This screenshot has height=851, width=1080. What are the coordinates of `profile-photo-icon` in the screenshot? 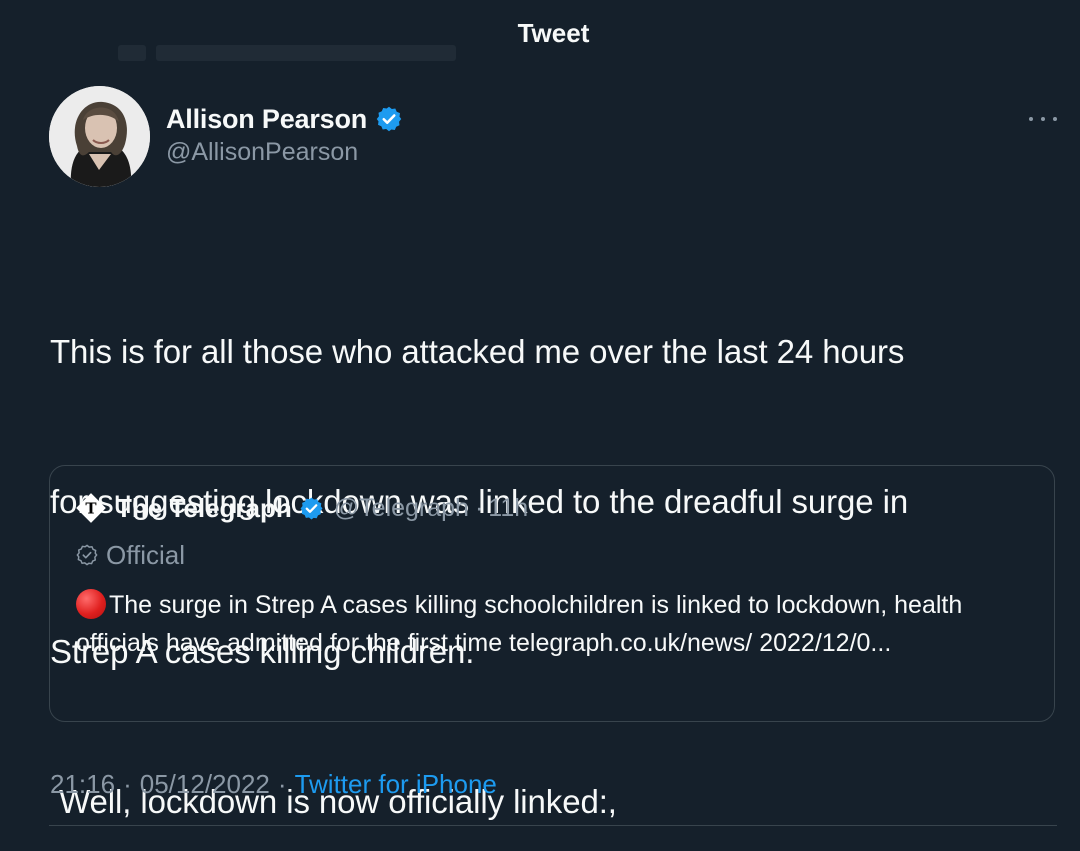 It's located at (99, 136).